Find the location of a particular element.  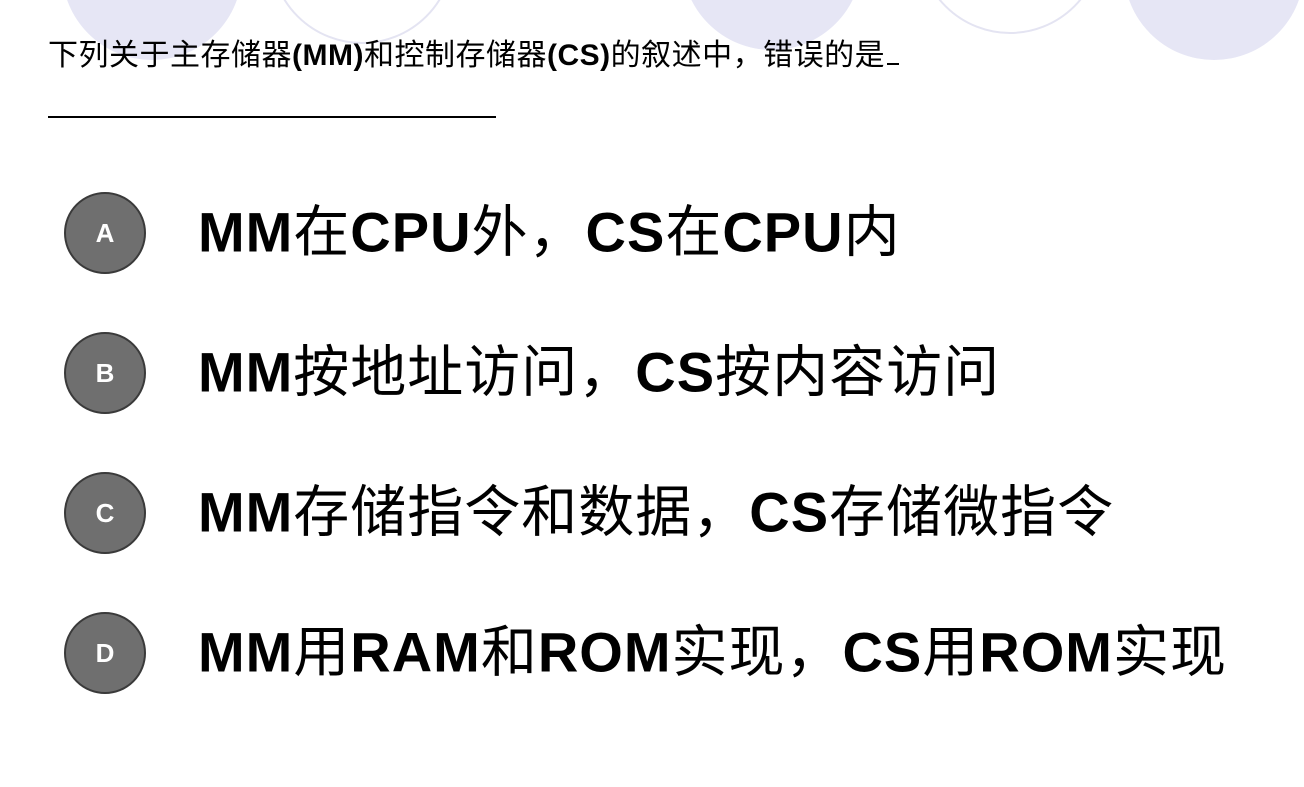

option-badge: C is located at coordinates (105, 513).